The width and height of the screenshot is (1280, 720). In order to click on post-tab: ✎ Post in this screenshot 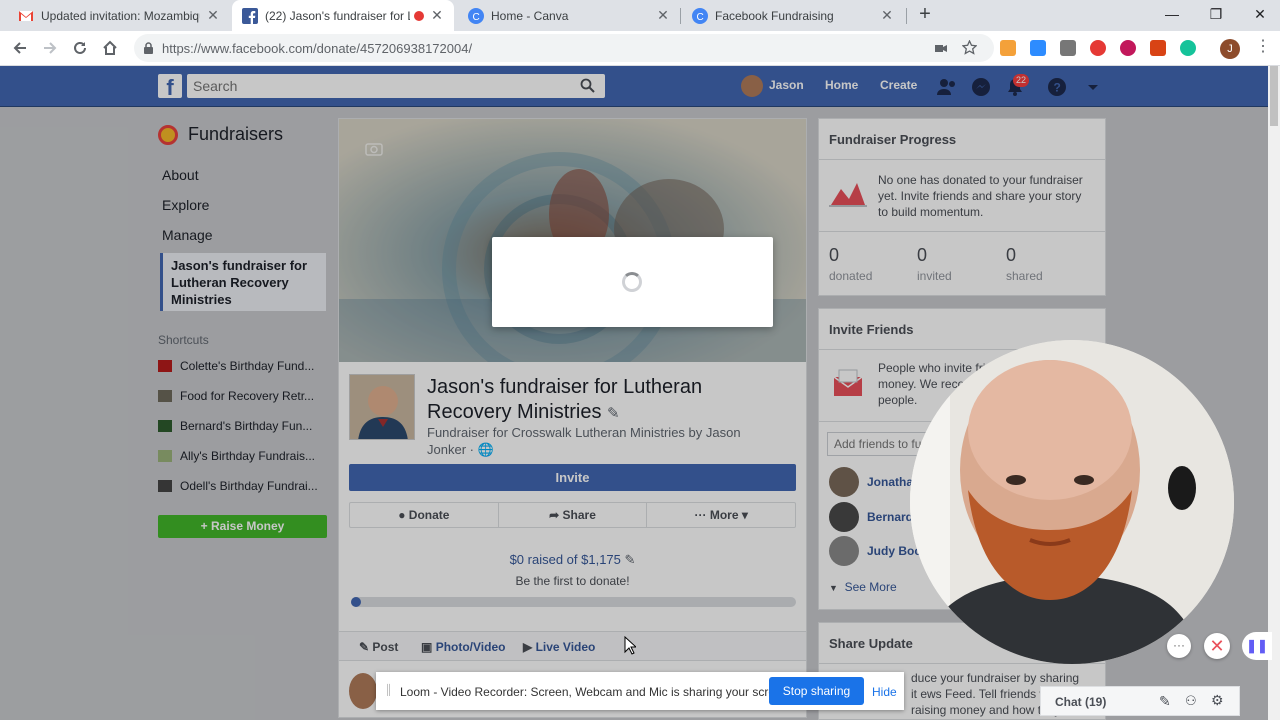, I will do `click(378, 647)`.